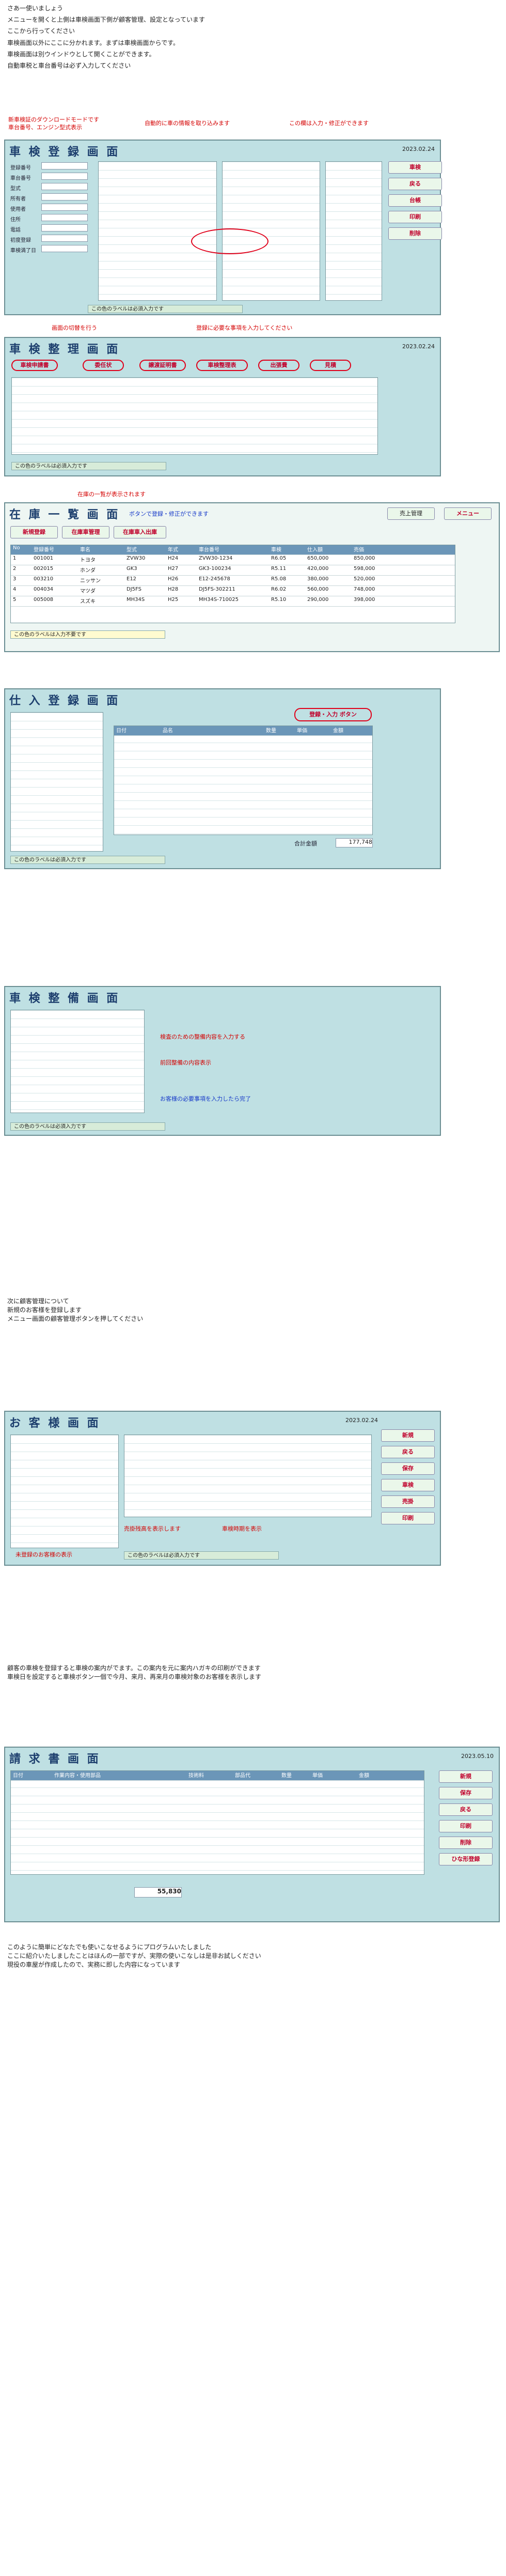 This screenshot has width=506, height=2576. I want to click on callout: 在庫の一覧が表示されます, so click(111, 495).